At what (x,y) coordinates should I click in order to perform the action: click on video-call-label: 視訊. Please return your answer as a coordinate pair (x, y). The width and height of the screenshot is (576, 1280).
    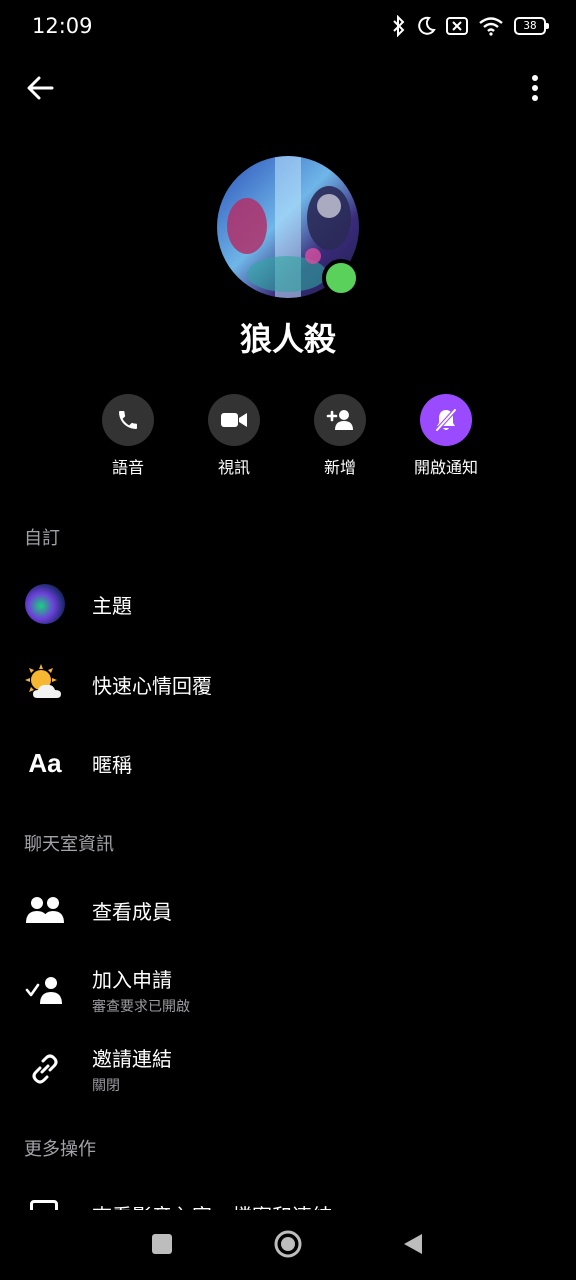
    Looking at the image, I should click on (233, 467).